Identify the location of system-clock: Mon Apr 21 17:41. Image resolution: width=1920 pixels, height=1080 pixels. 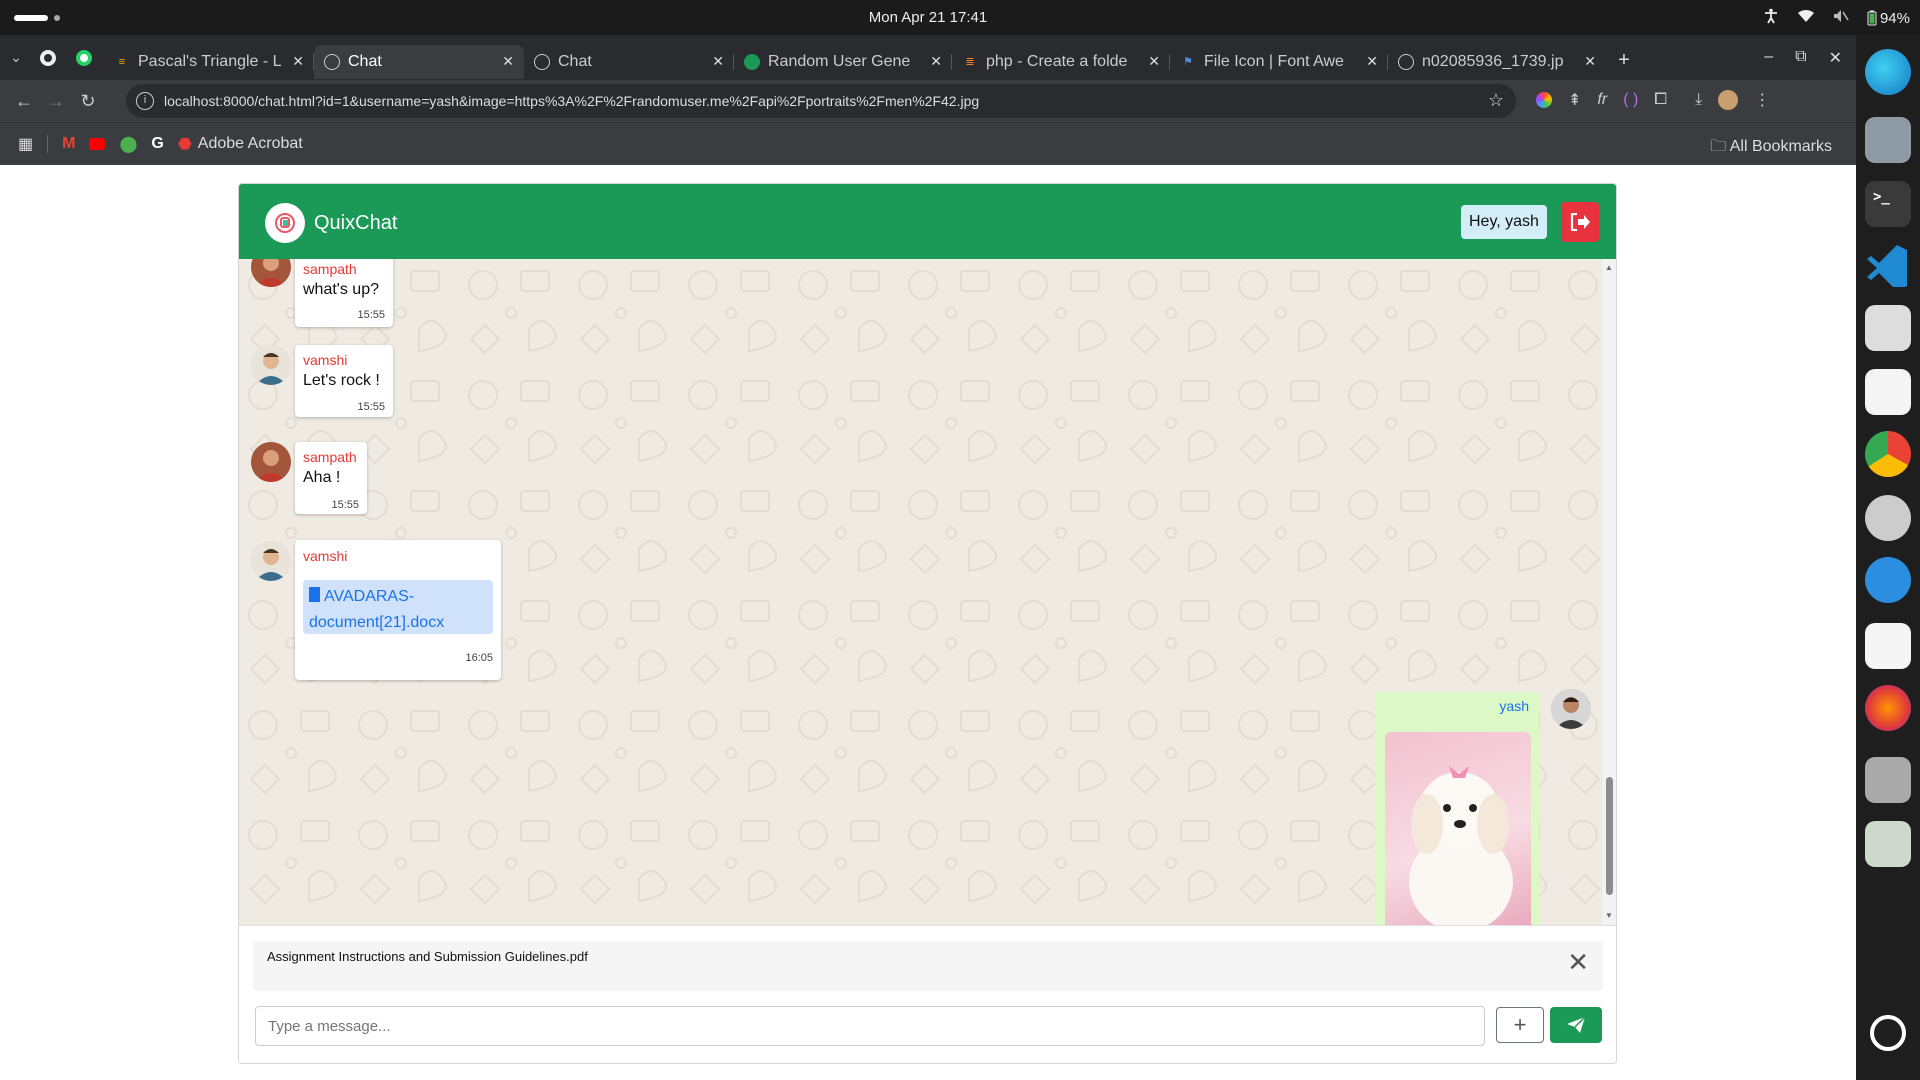
(928, 17).